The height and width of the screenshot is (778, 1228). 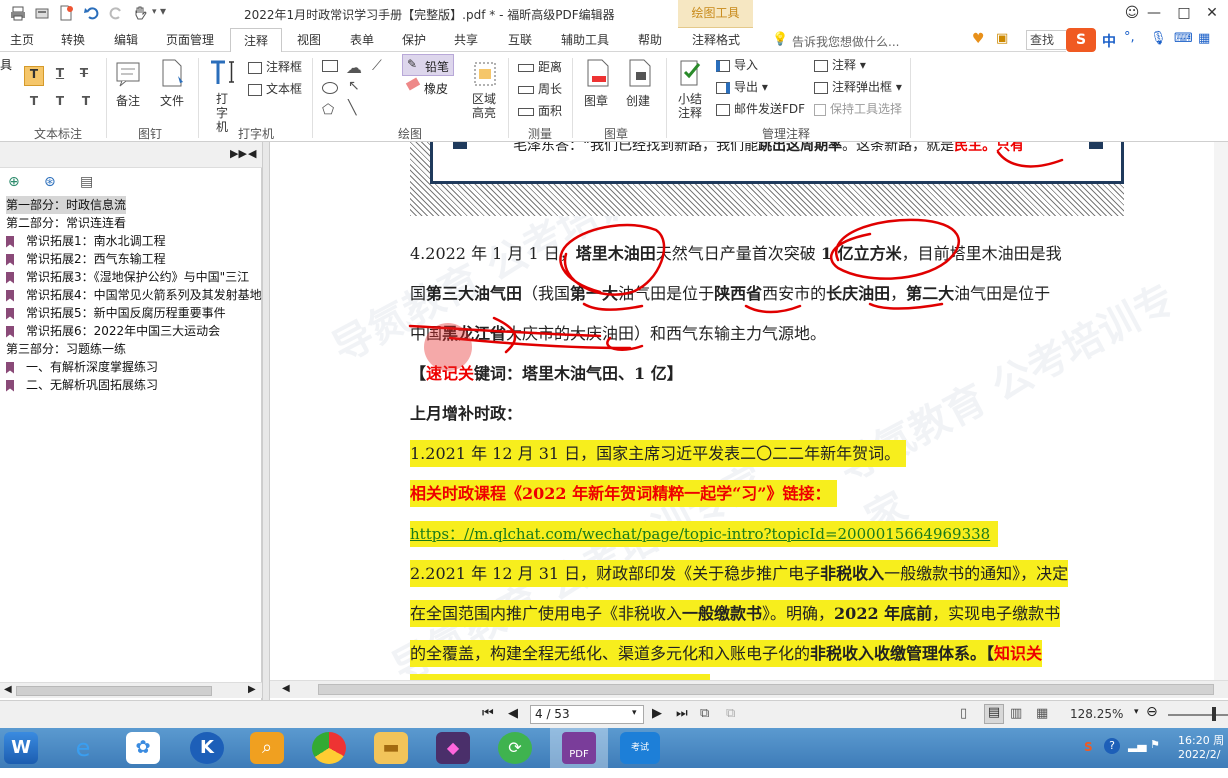 I want to click on area-button: 面积, so click(x=540, y=110).